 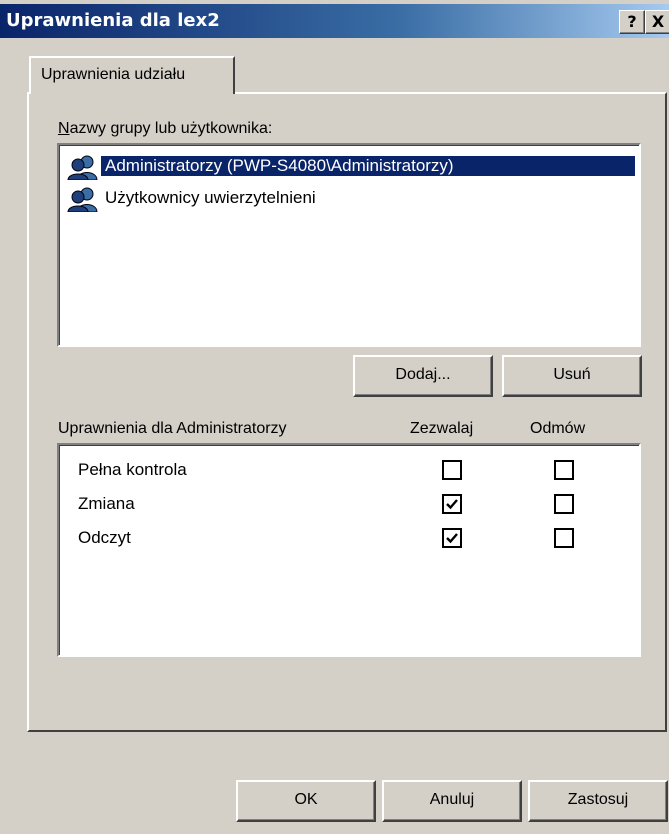 What do you see at coordinates (104, 537) in the screenshot?
I see `permission-read: Odczyt` at bounding box center [104, 537].